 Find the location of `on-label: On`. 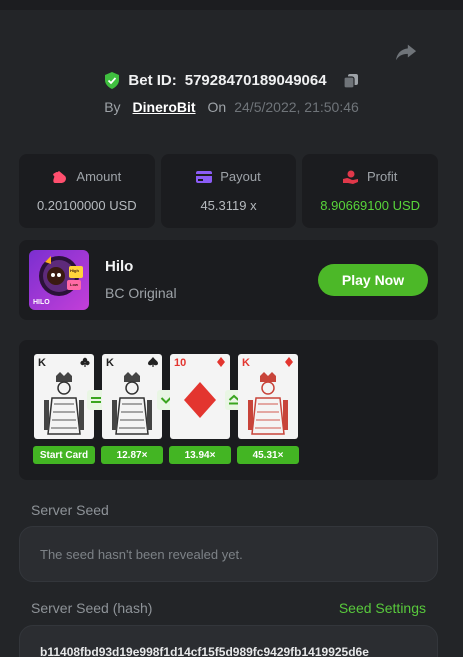

on-label: On is located at coordinates (217, 107).